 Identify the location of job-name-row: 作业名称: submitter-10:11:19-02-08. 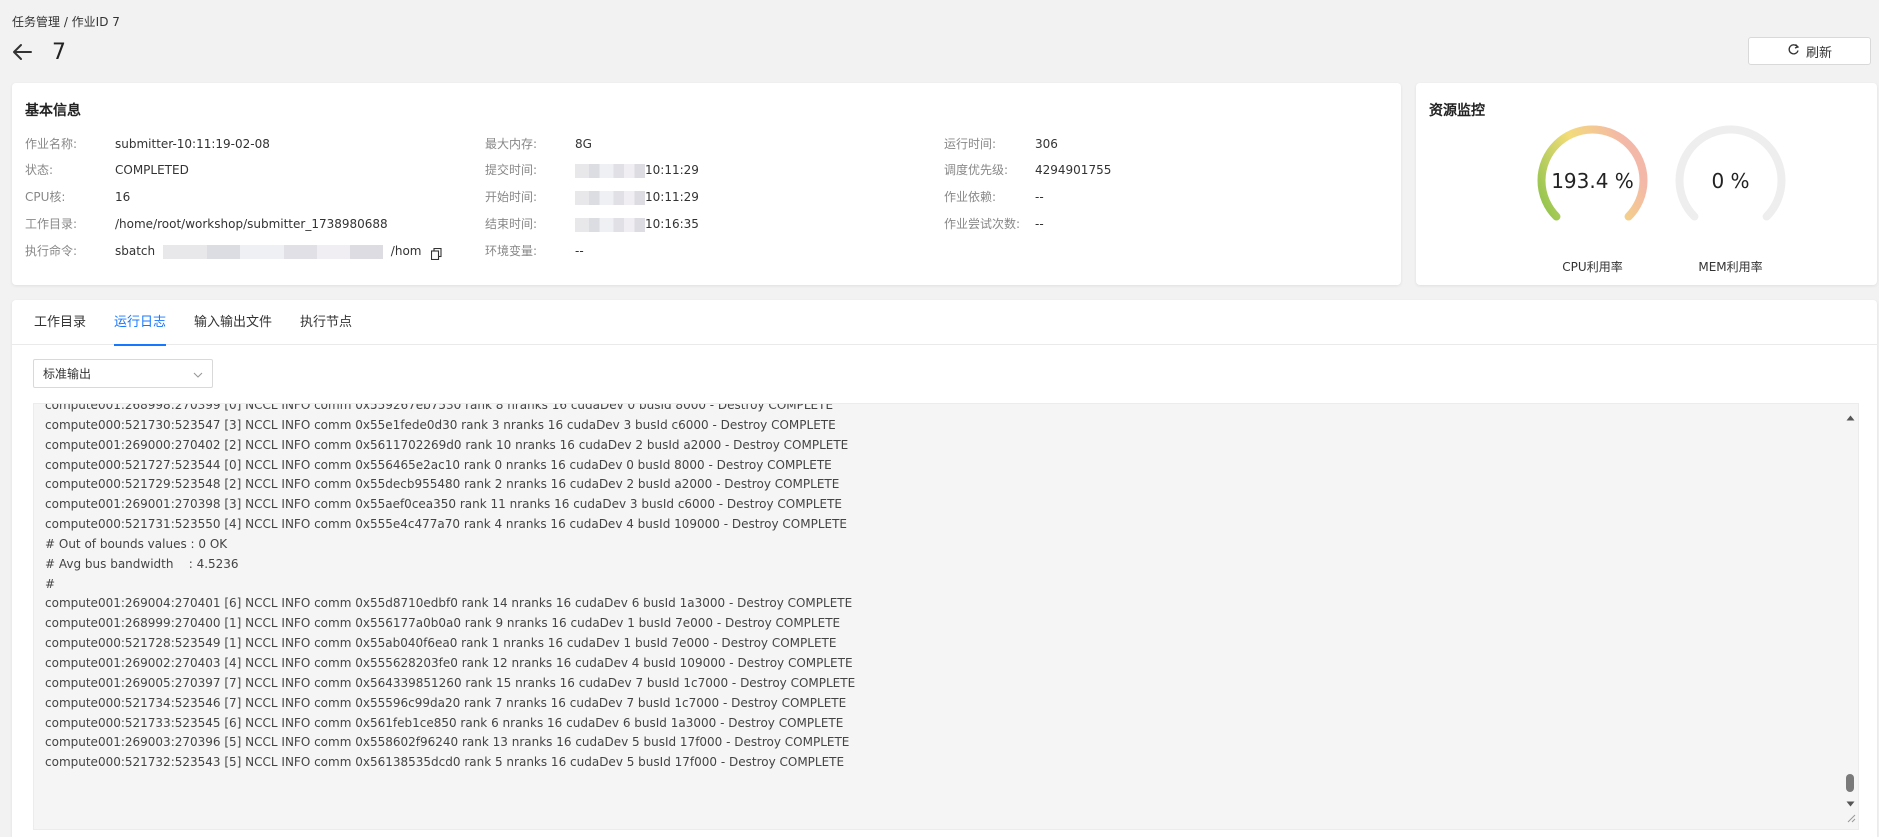
(147, 144).